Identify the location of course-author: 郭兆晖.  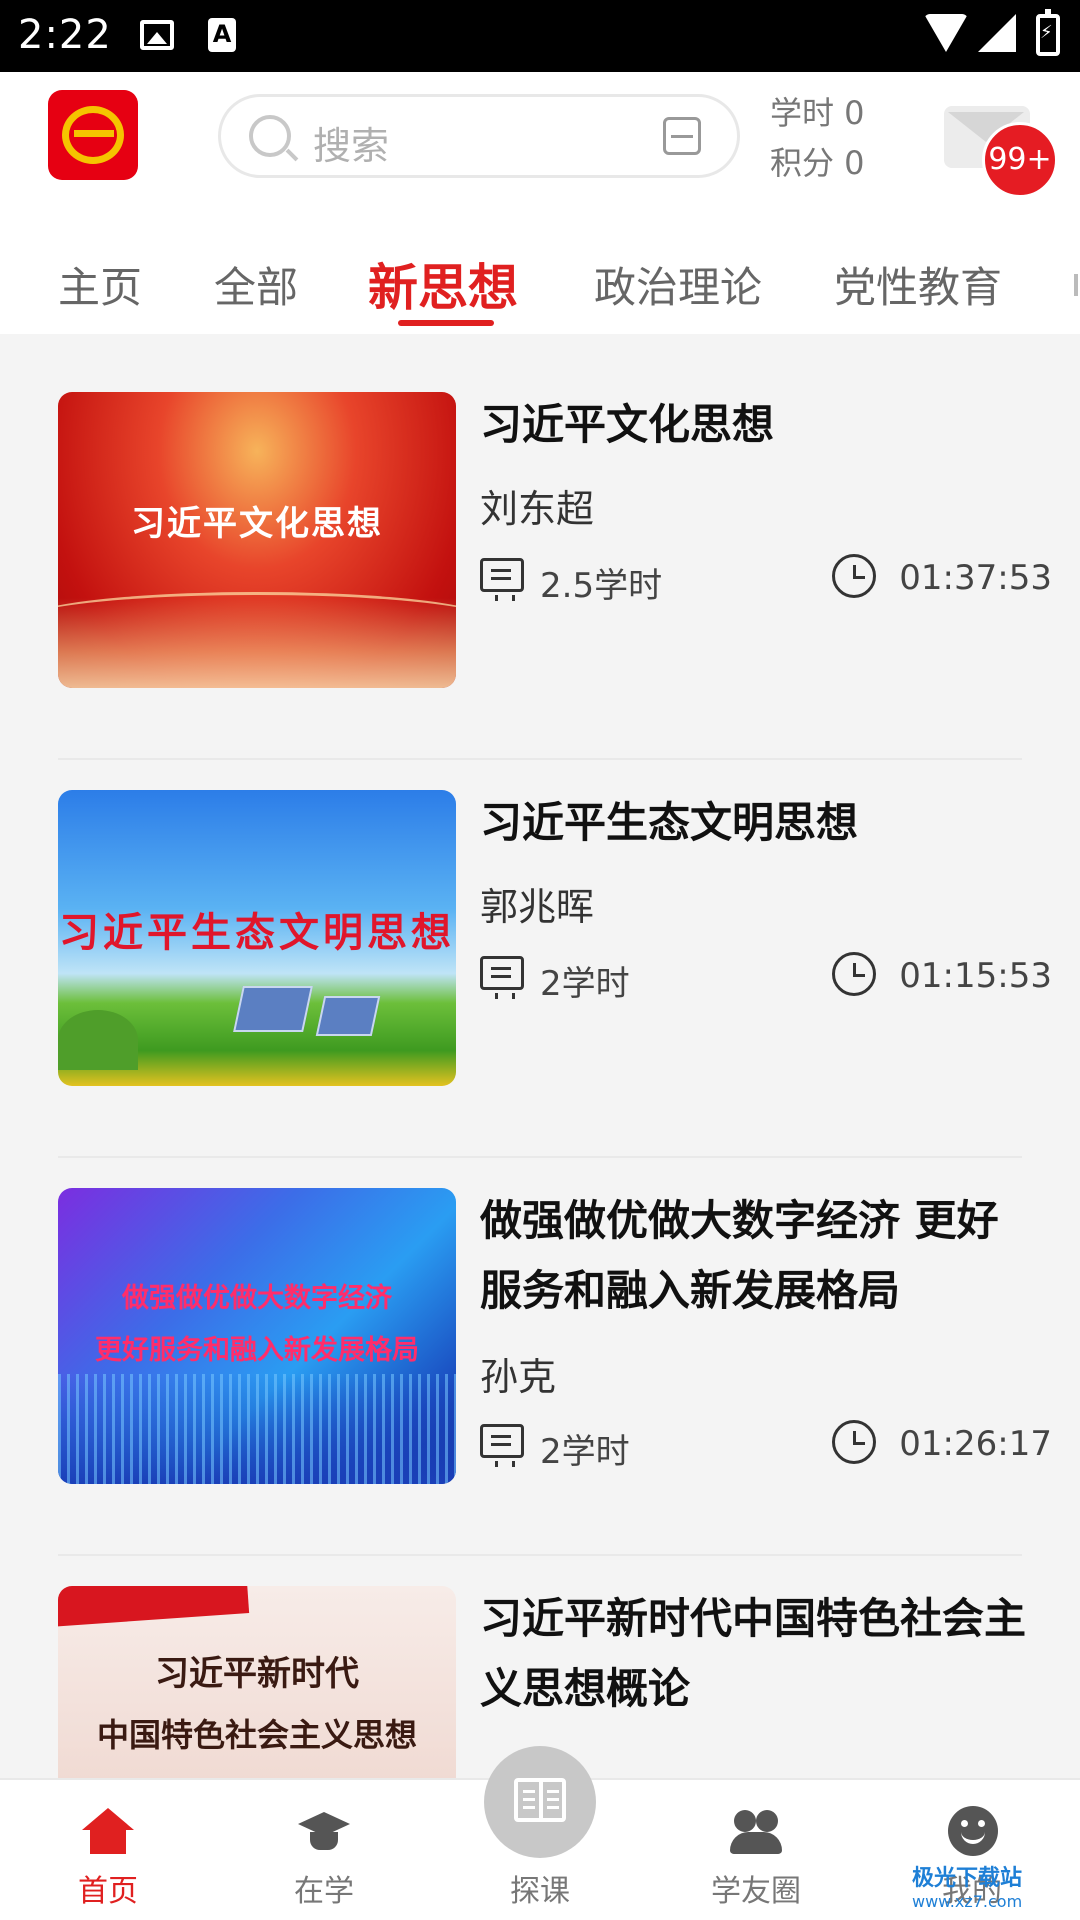
(537, 907).